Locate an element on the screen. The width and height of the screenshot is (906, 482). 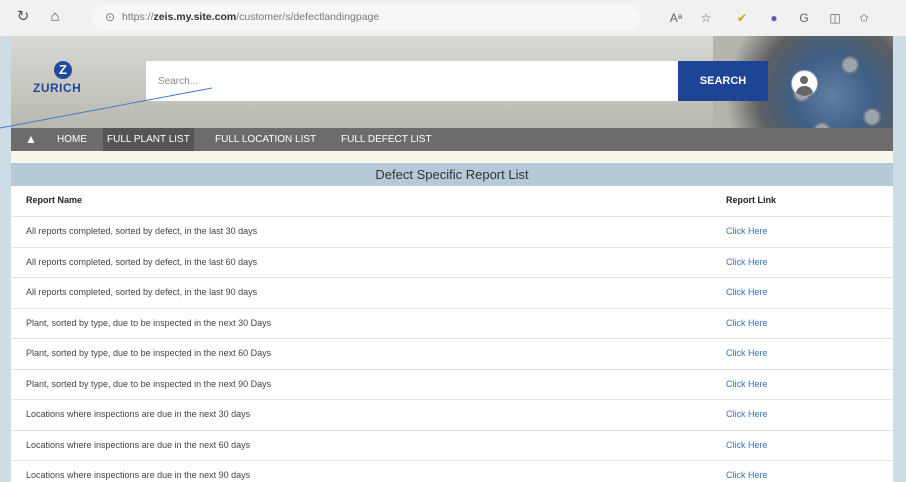
lock-icon: ⊙ is located at coordinates (110, 17).